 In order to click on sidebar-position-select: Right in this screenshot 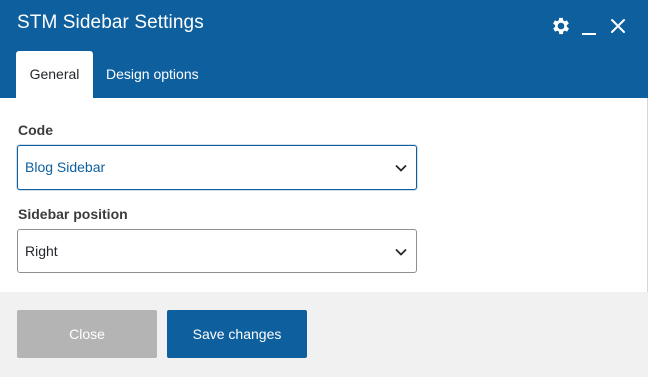, I will do `click(217, 251)`.